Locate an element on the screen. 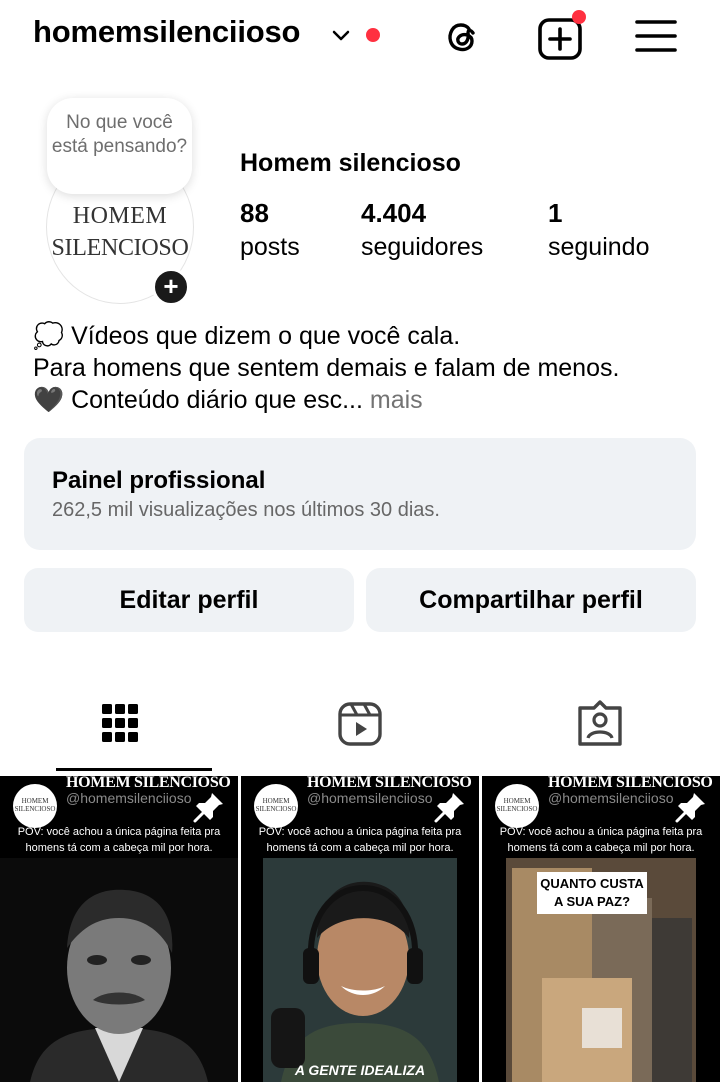 This screenshot has width=720, height=1082. edit-profile-button: Editar perfil is located at coordinates (189, 600).